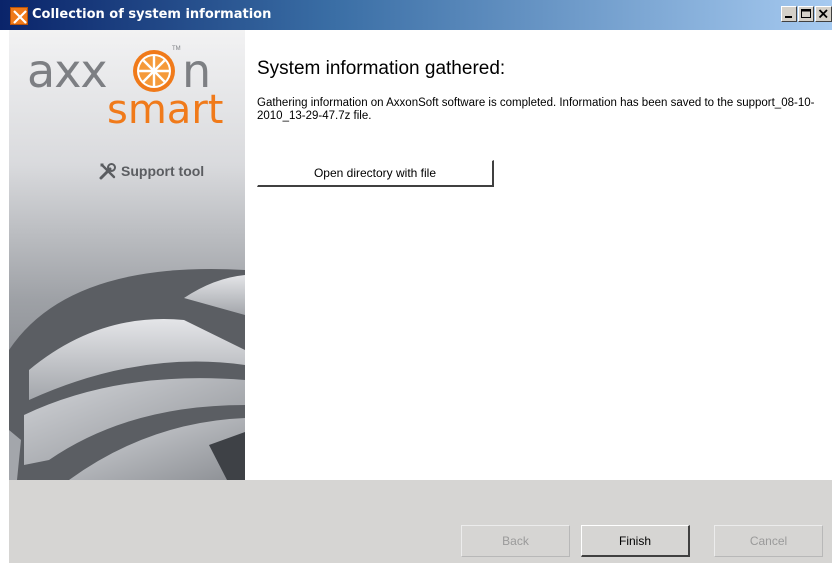 The image size is (832, 563). Describe the element at coordinates (67, 71) in the screenshot. I see `logo-text-axx: axx` at that location.